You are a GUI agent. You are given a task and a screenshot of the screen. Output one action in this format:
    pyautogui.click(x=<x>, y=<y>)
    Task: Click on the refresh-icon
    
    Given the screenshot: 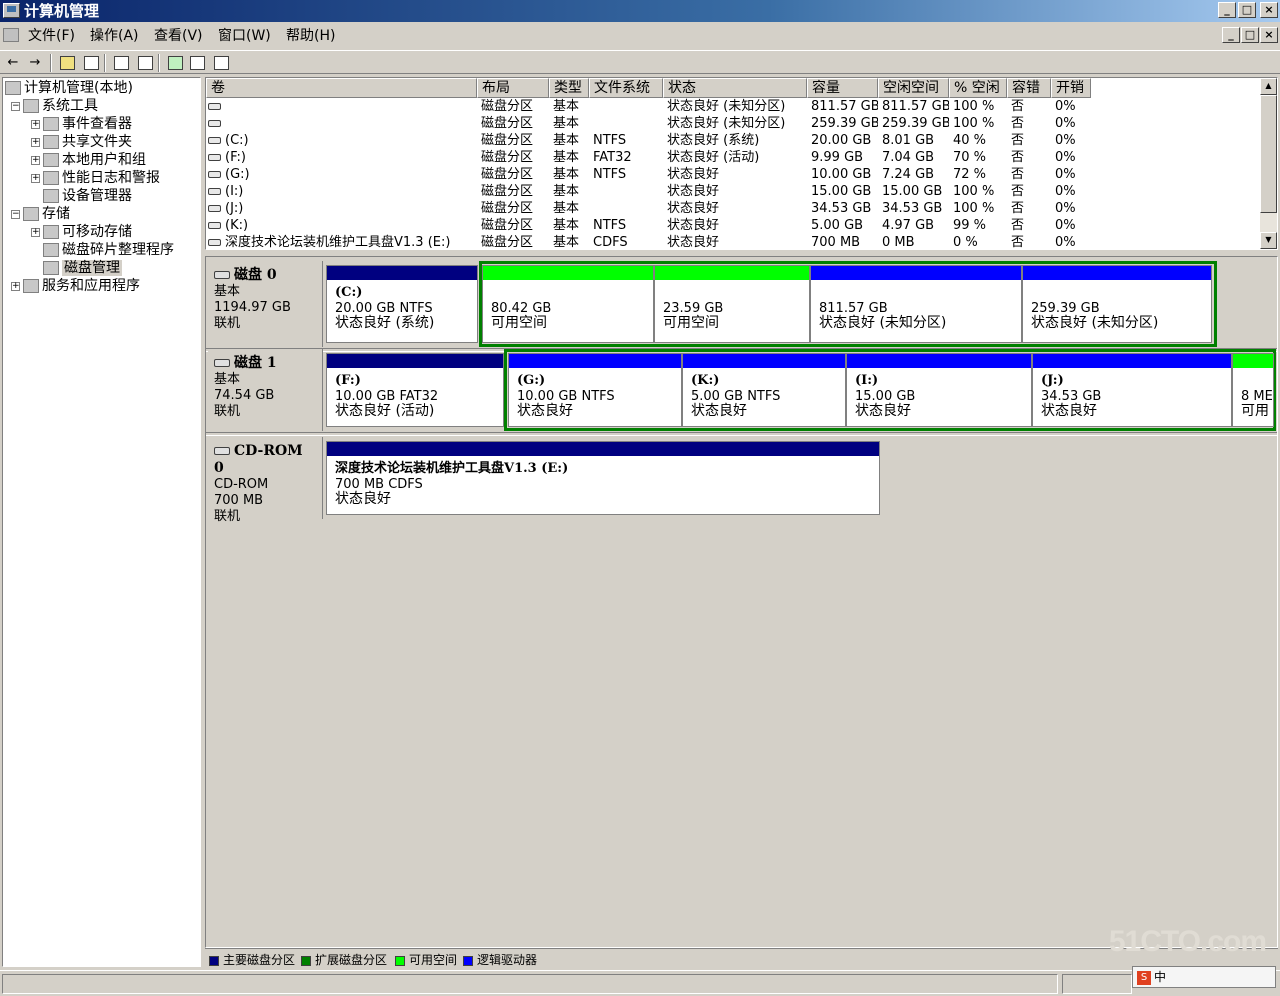 What is the action you would take?
    pyautogui.click(x=175, y=63)
    